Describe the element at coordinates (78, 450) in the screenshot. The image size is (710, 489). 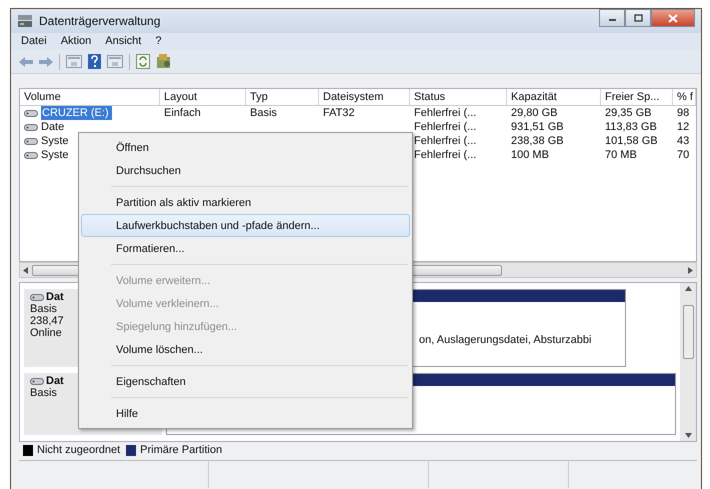
I see `legend-label: Nicht zugeordnet` at that location.